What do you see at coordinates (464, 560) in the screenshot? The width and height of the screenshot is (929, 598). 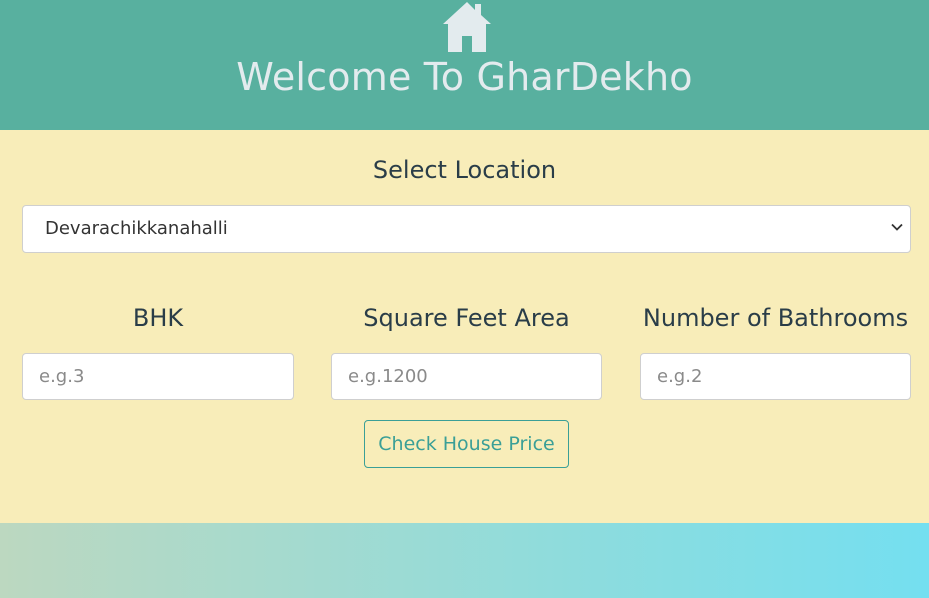 I see `footer-band` at bounding box center [464, 560].